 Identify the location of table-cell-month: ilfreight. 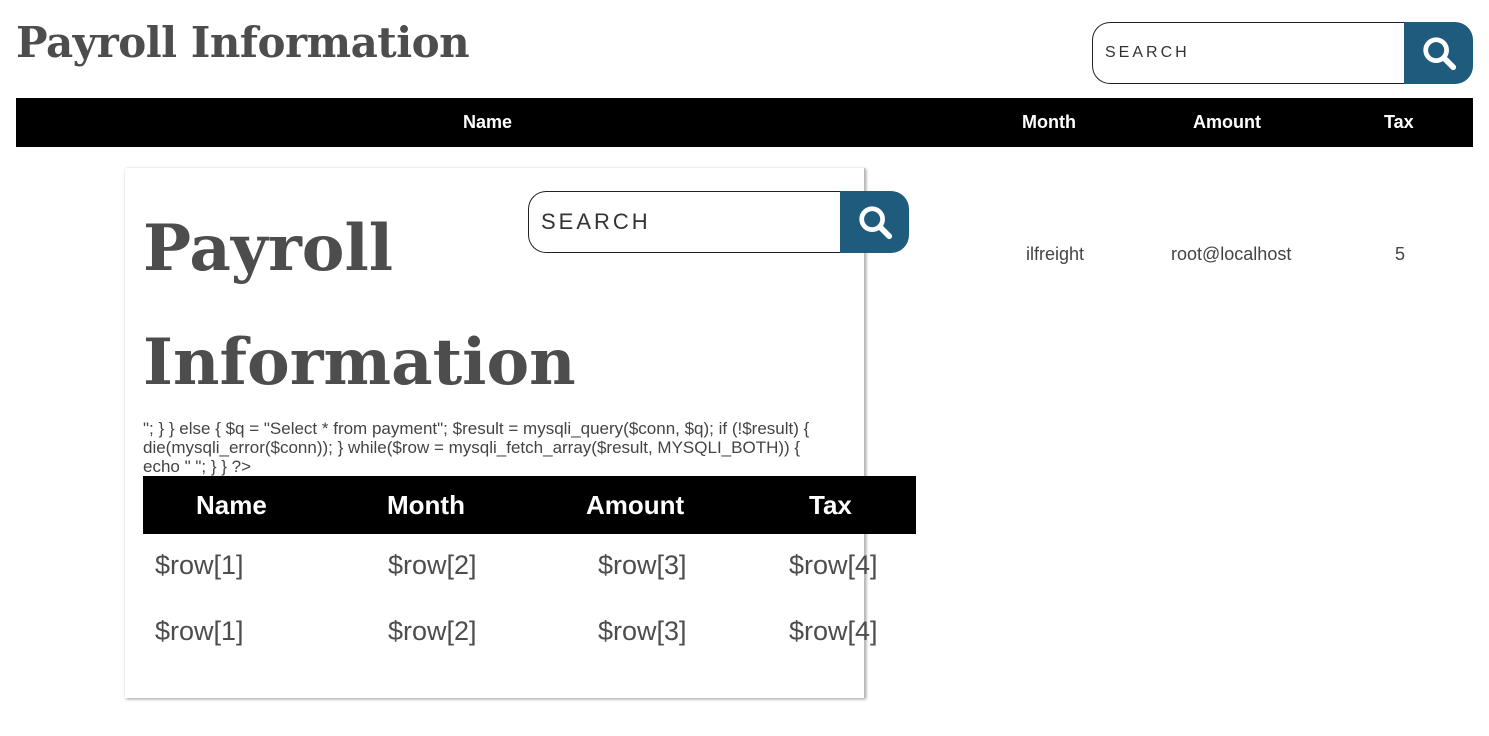
(1055, 254).